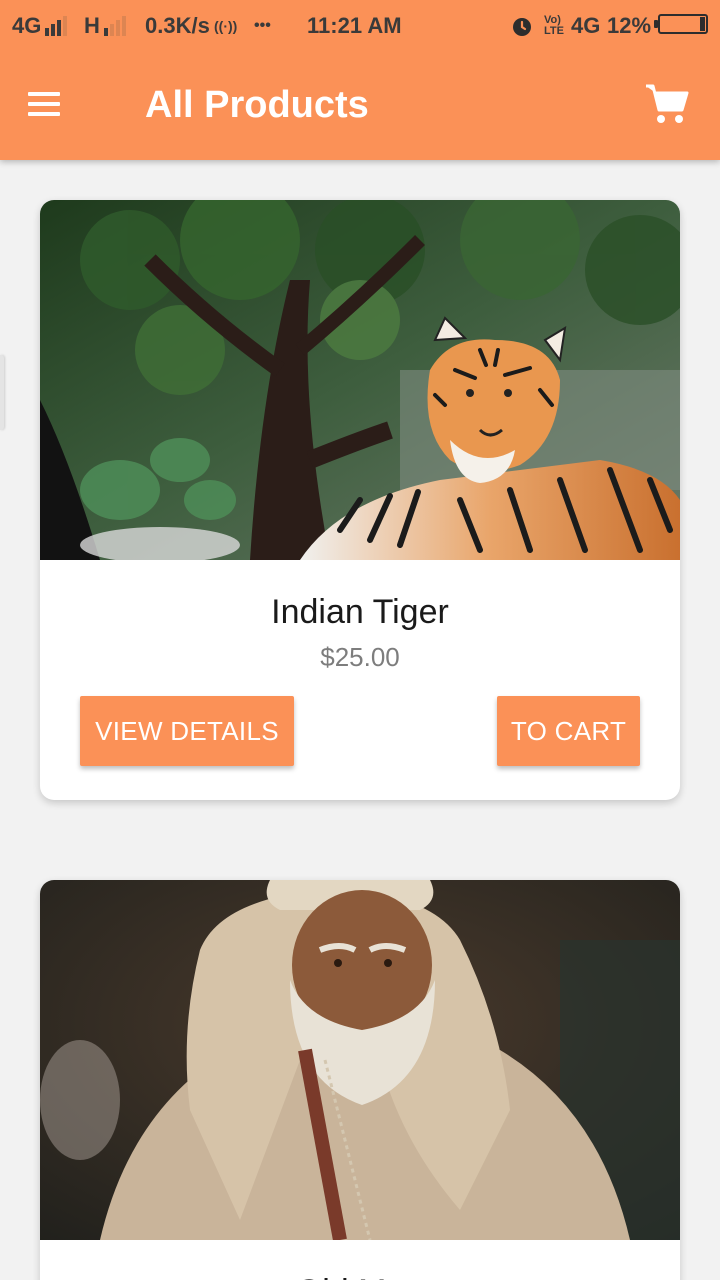 The image size is (720, 1280). What do you see at coordinates (262, 25) in the screenshot?
I see `more-notifications-icon: •••` at bounding box center [262, 25].